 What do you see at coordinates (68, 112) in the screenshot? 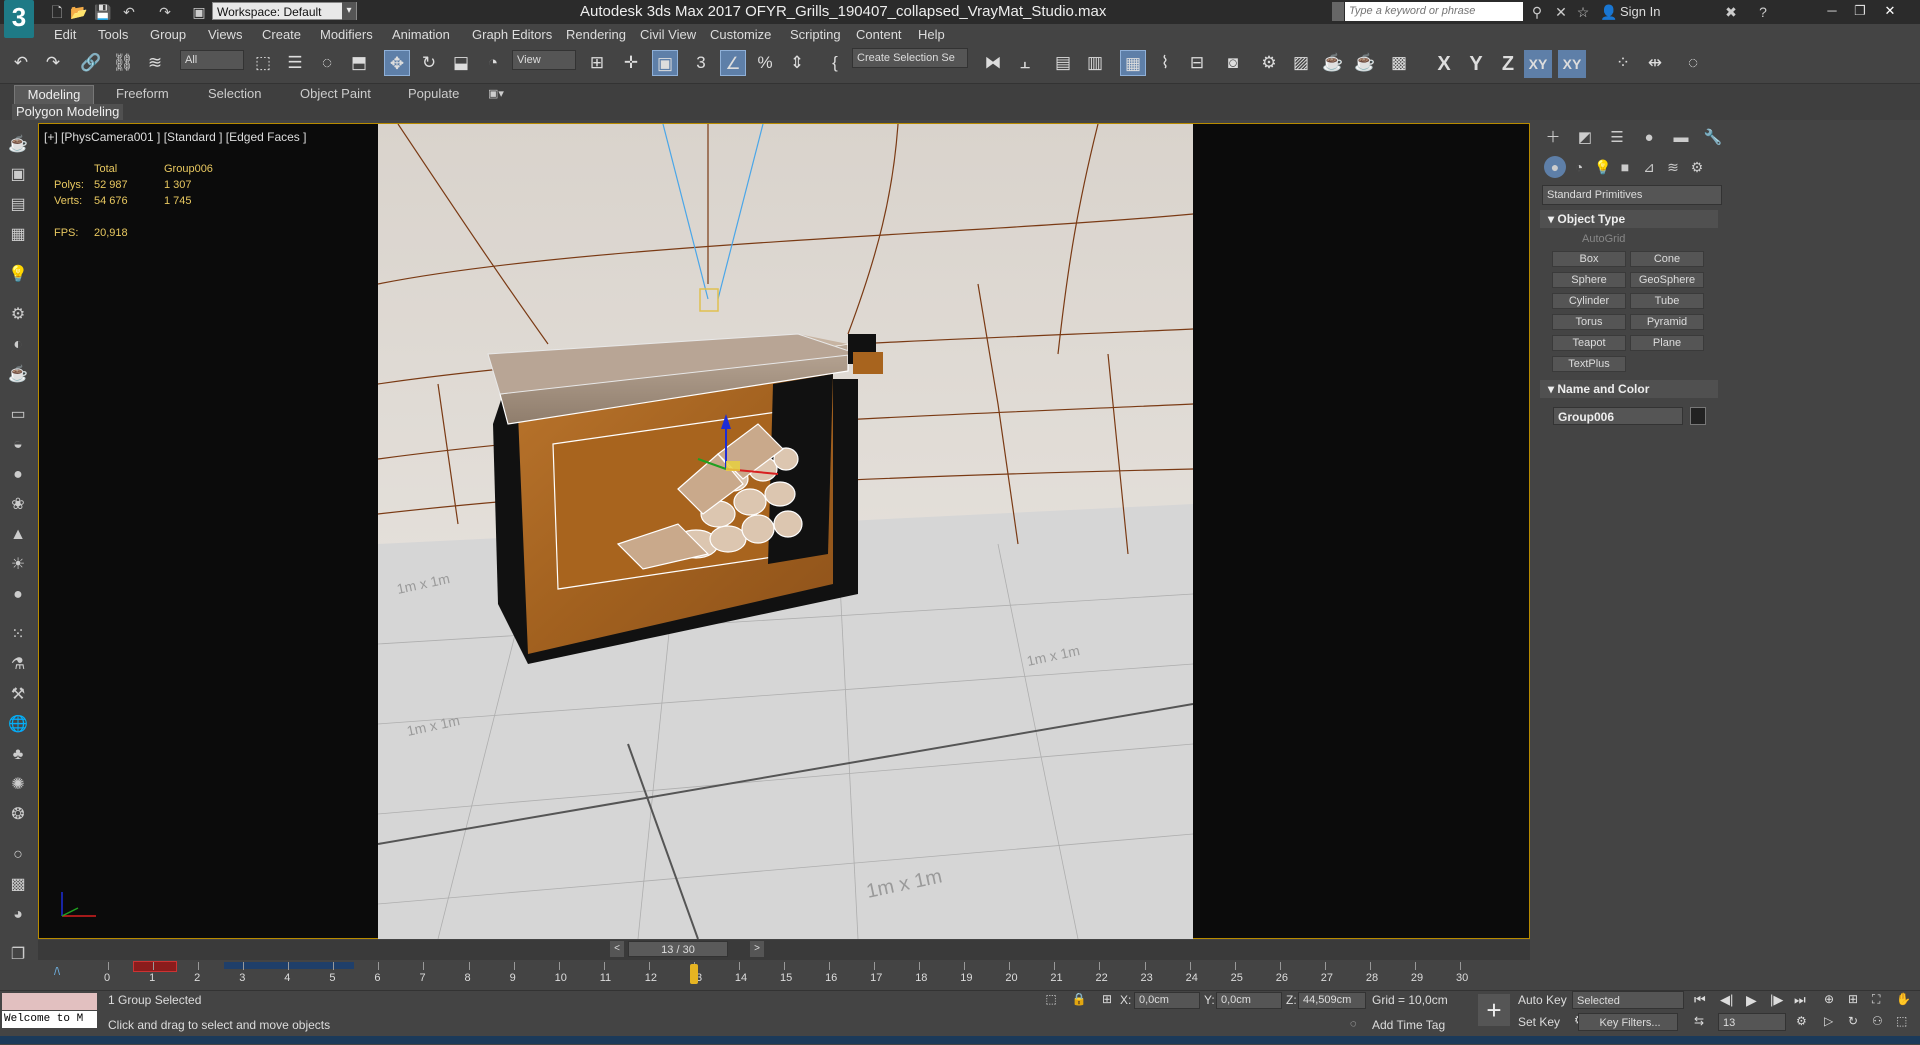
I see `polygon-modeling-panel: Polygon Modeling` at bounding box center [68, 112].